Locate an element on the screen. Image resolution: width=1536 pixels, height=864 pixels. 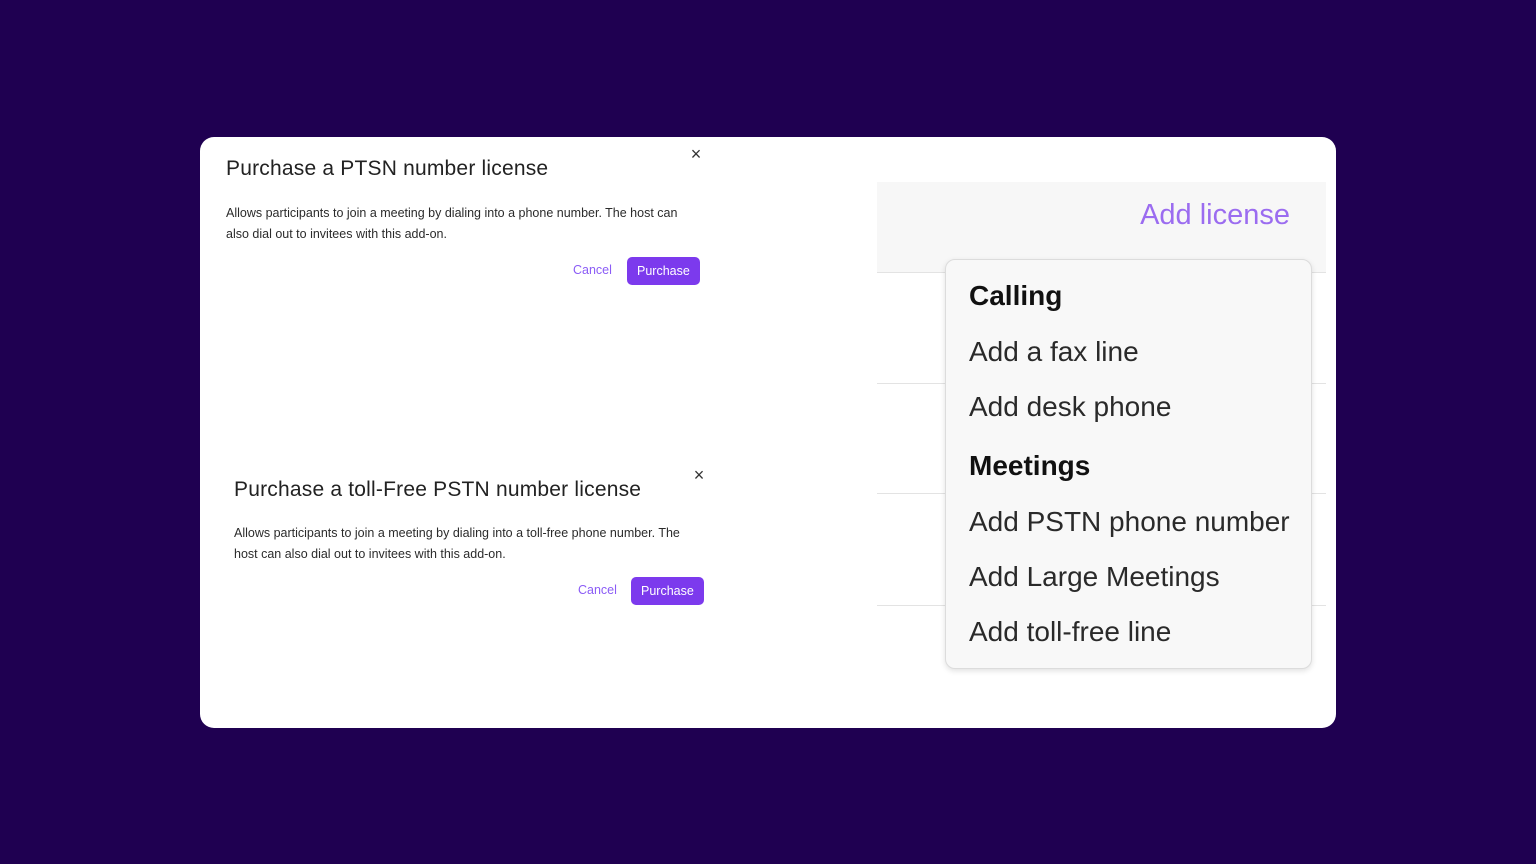
dialog-title: Purchase a toll-Free PSTN number license is located at coordinates (438, 489).